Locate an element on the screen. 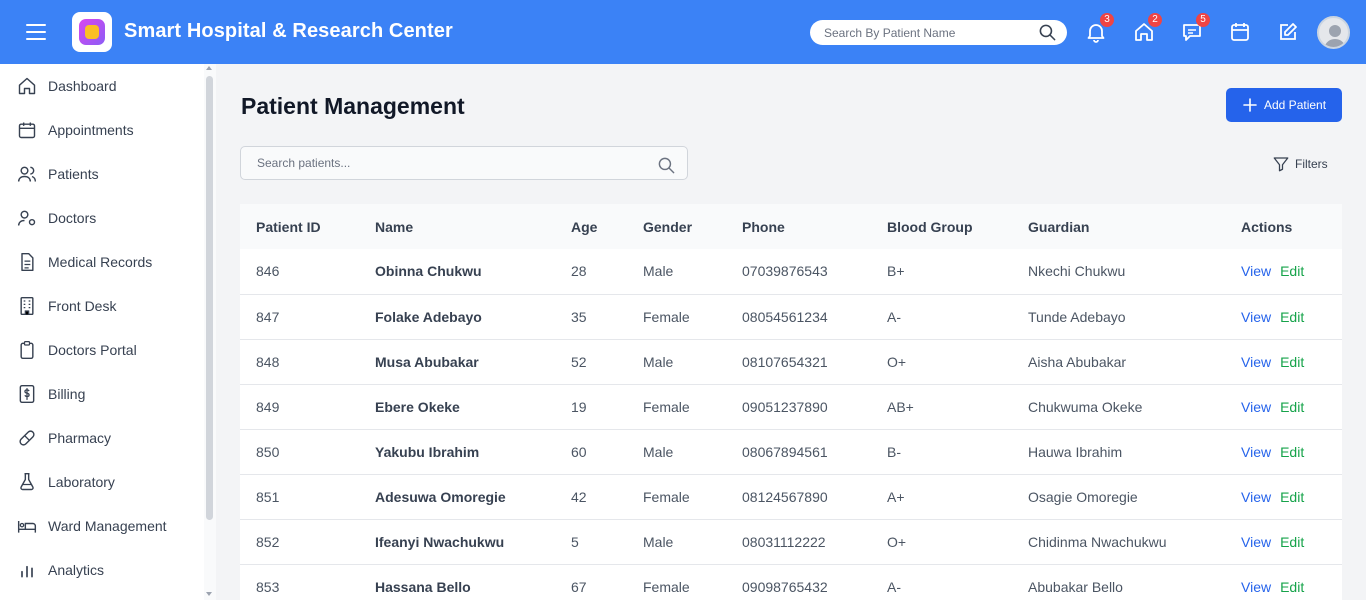 The height and width of the screenshot is (600, 1366). cell-patient-id: 852 is located at coordinates (268, 541).